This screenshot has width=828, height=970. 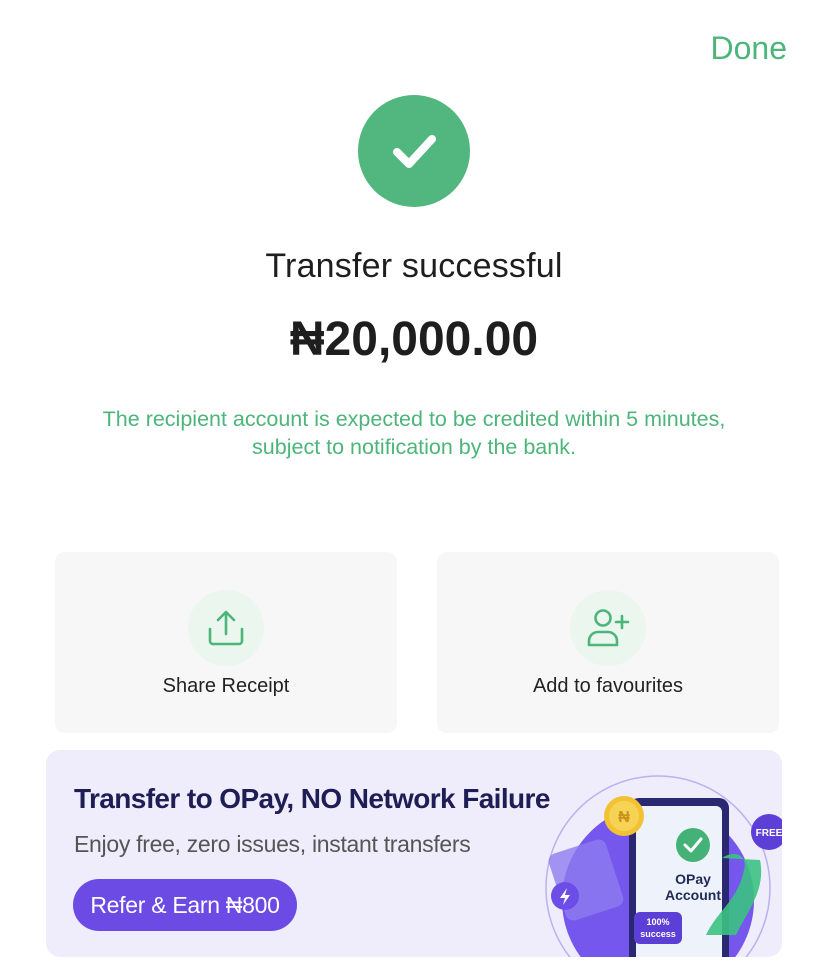 I want to click on banner-title: Transfer to OPay, NO Network Failure, so click(x=312, y=798).